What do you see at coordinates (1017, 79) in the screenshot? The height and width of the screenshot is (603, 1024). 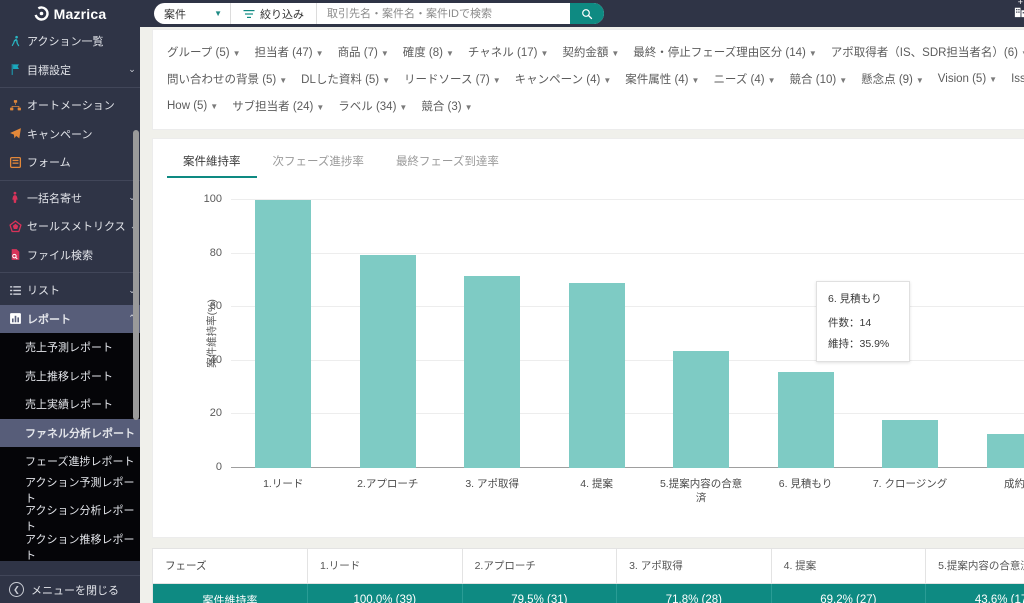 I see `filter-chip-issue: Issue (5)▼` at bounding box center [1017, 79].